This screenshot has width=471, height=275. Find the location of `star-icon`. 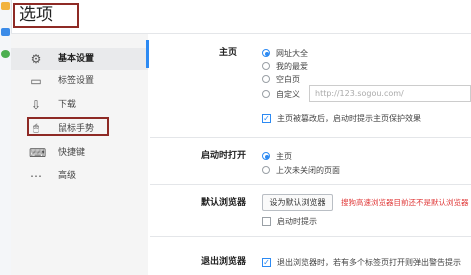

star-icon is located at coordinates (5, 6).